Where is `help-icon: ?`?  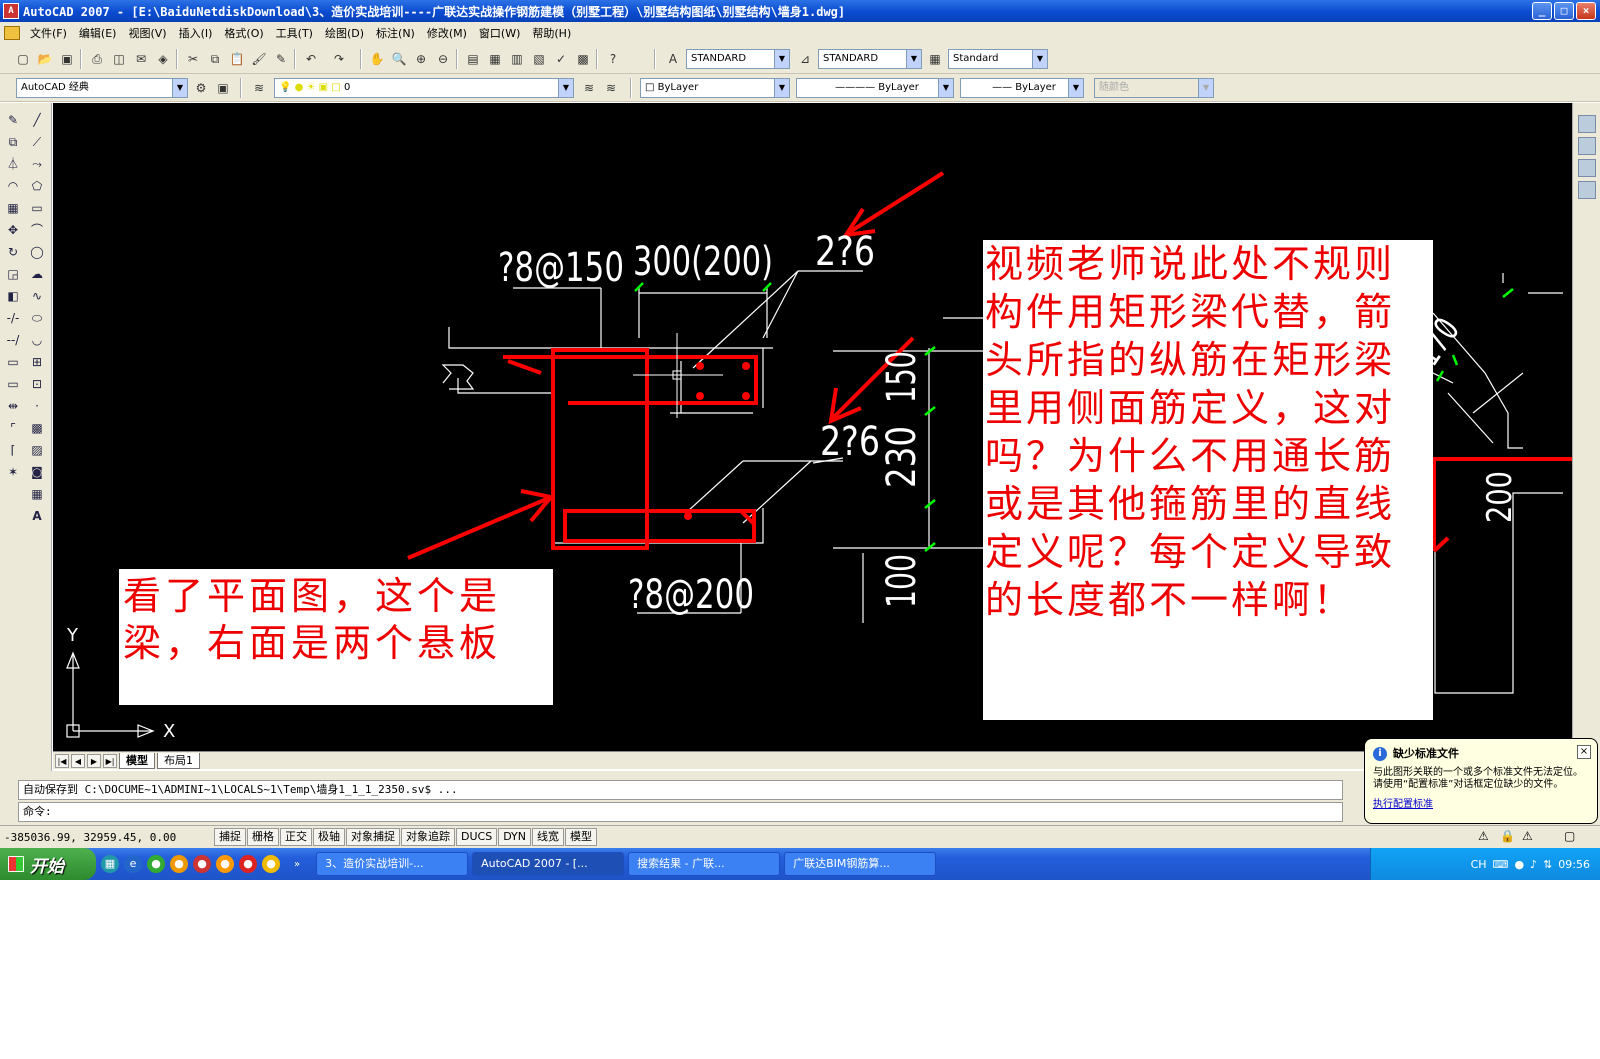
help-icon: ? is located at coordinates (613, 59).